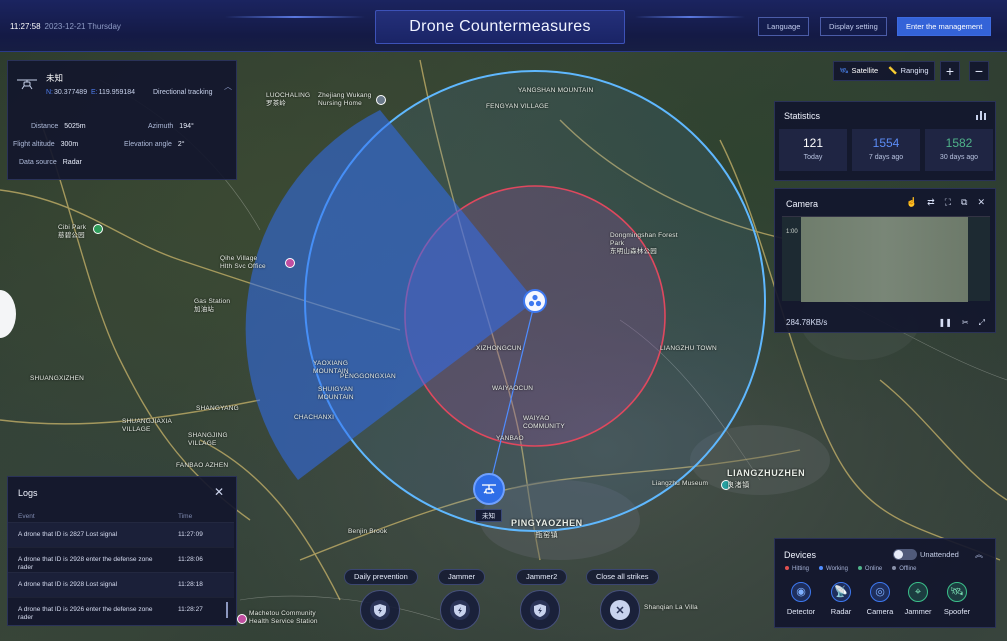 Image resolution: width=1007 pixels, height=641 pixels. I want to click on map-mode-switch: 🛰 Satellite 📏 Ranging, so click(884, 71).